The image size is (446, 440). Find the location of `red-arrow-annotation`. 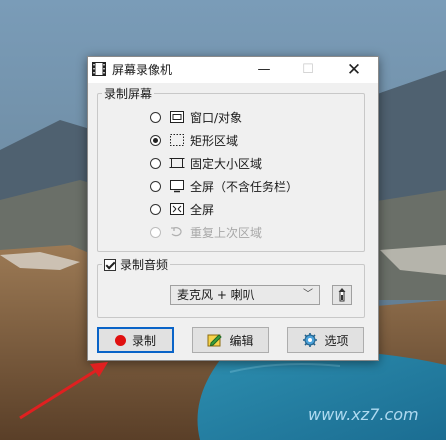

red-arrow-annotation is located at coordinates (63, 391).